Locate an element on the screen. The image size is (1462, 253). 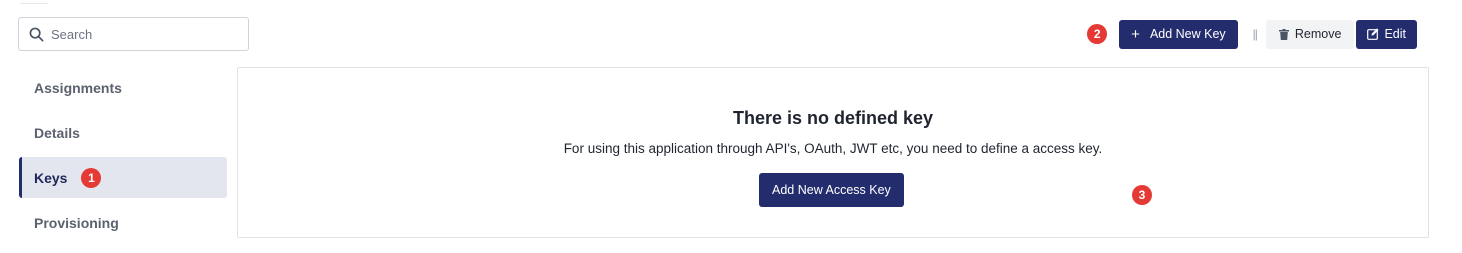
sidebar-item-label: Assignments is located at coordinates (78, 87).